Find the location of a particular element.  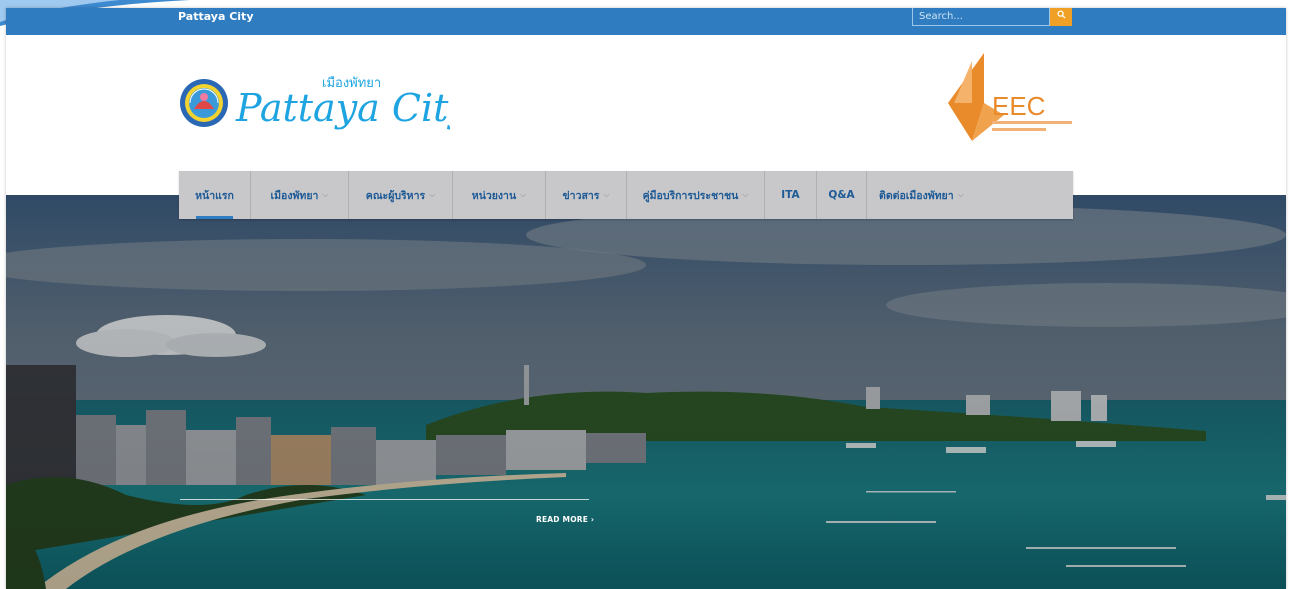

nav-item-label: คู่มือบริการประชาชน is located at coordinates (690, 195).